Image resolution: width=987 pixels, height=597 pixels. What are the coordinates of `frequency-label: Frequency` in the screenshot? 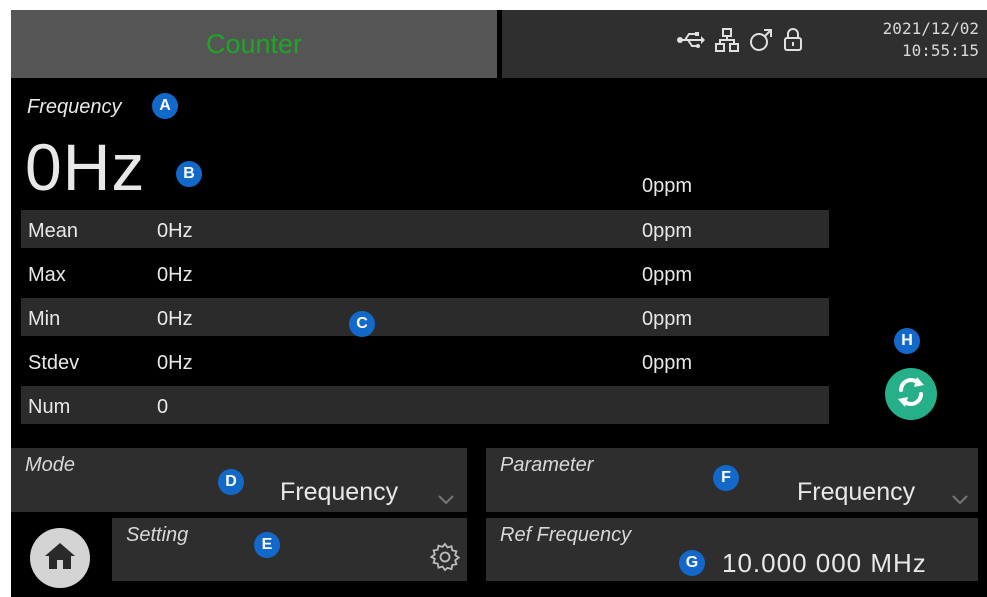 It's located at (74, 107).